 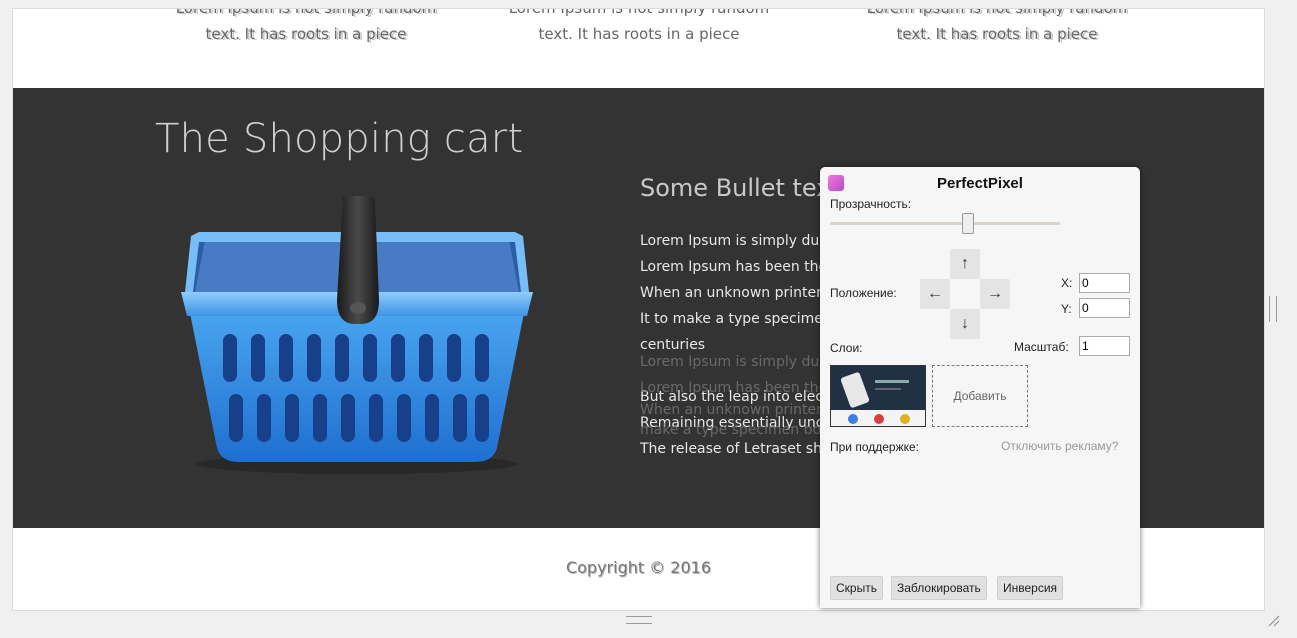 I want to click on move-left-button: ←, so click(x=935, y=294).